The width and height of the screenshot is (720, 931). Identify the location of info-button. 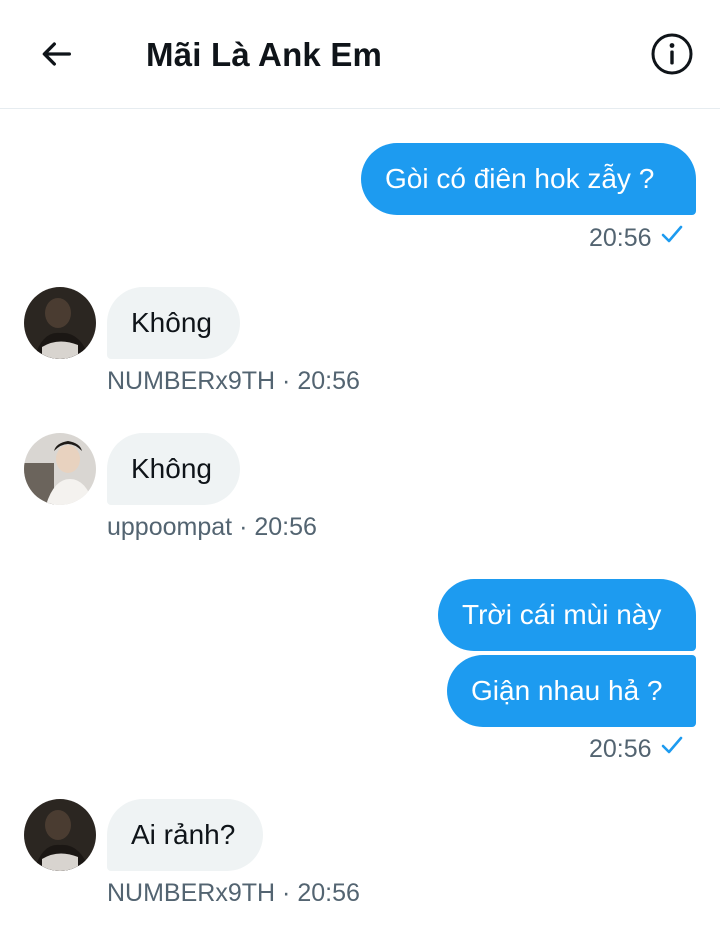
(672, 56).